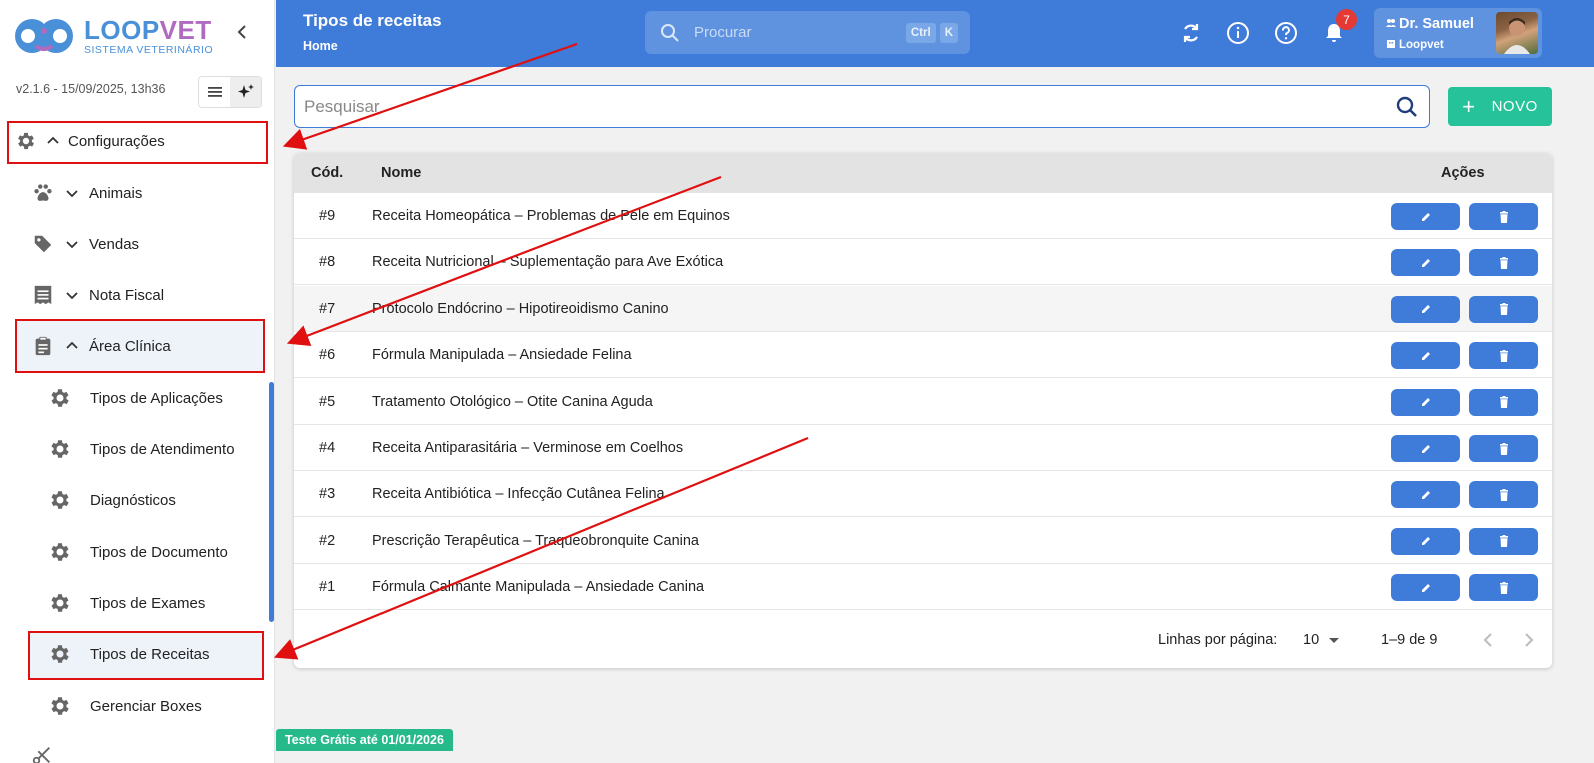 The width and height of the screenshot is (1594, 763). I want to click on search-input, so click(849, 106).